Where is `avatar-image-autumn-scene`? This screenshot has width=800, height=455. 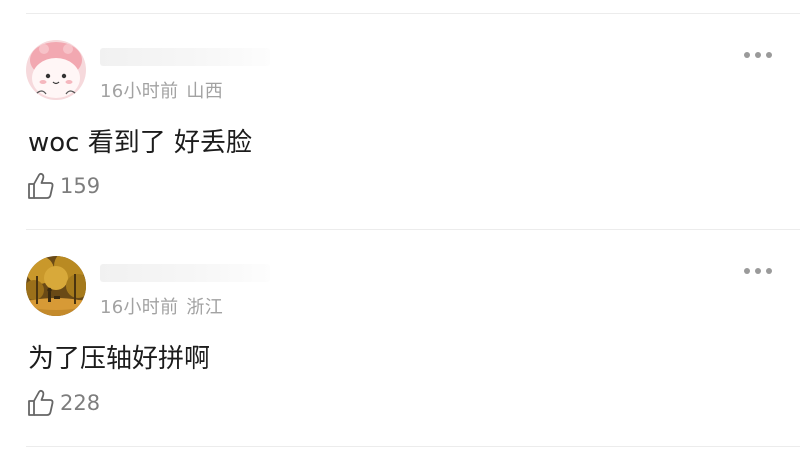 avatar-image-autumn-scene is located at coordinates (56, 286).